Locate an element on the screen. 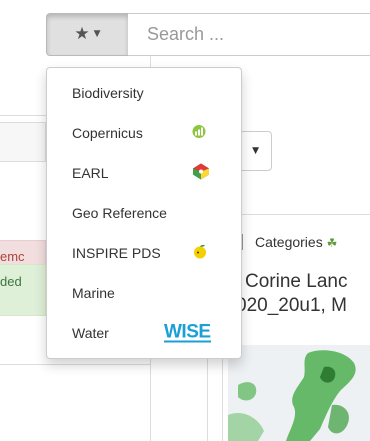 This screenshot has height=441, width=370. menu-item-water: Water WISE is located at coordinates (144, 333).